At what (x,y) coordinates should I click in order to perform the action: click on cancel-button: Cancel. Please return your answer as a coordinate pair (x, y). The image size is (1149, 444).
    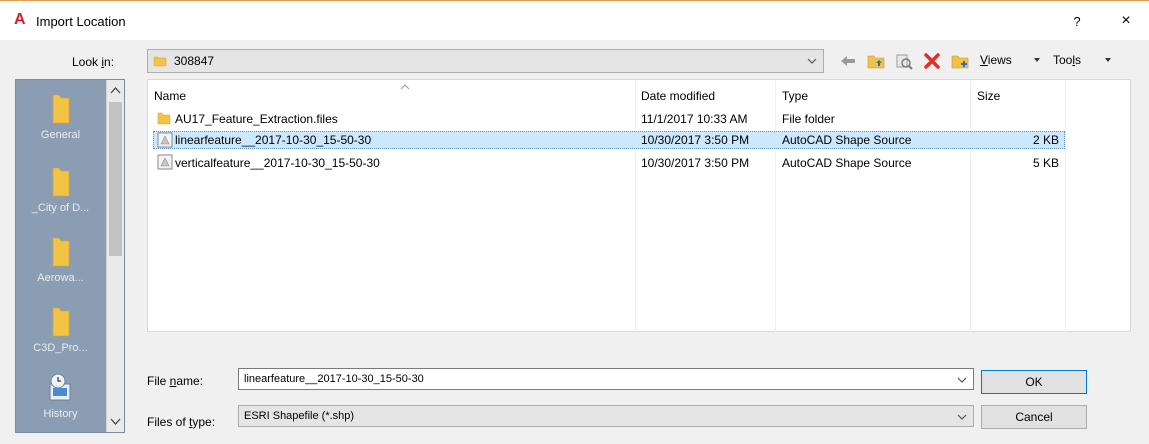
    Looking at the image, I should click on (1034, 417).